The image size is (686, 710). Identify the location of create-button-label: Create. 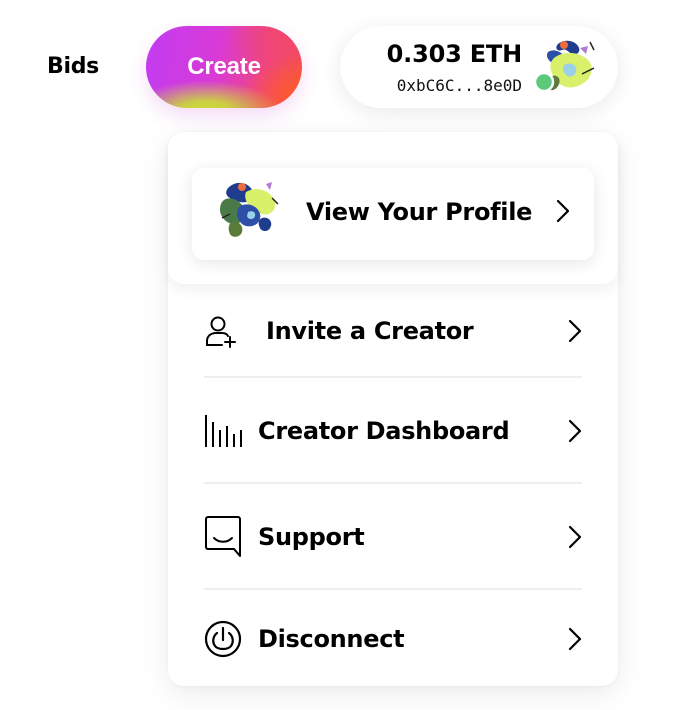
(224, 66).